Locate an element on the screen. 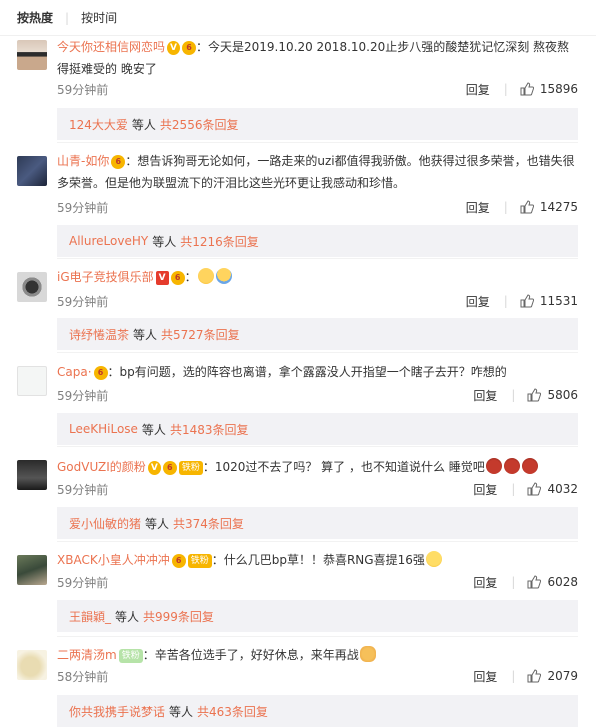 Image resolution: width=596 pixels, height=728 pixels. like-count: 14275 is located at coordinates (558, 207).